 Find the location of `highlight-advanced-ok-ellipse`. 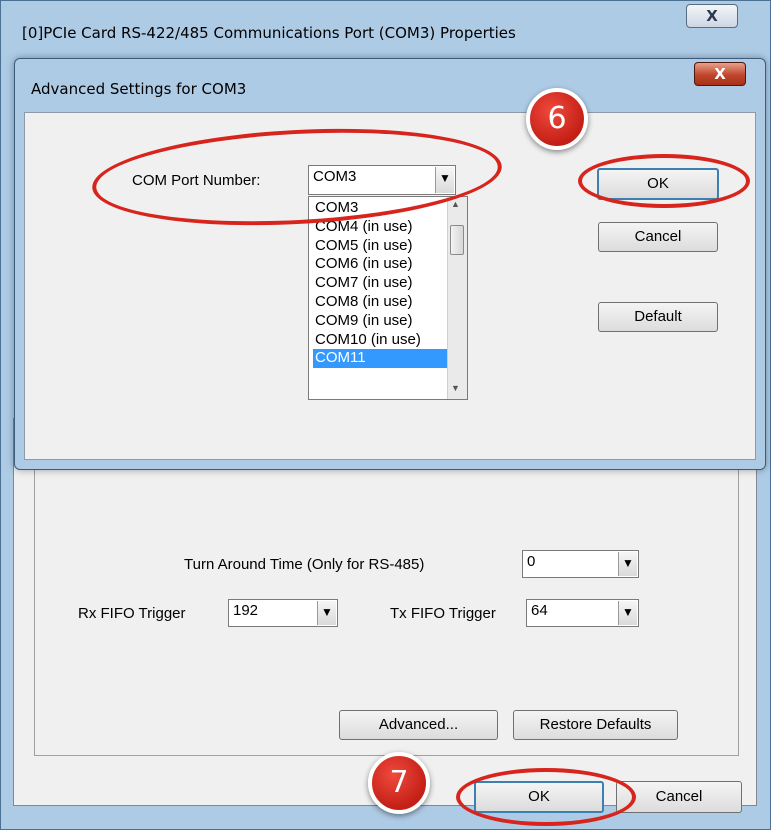

highlight-advanced-ok-ellipse is located at coordinates (664, 181).